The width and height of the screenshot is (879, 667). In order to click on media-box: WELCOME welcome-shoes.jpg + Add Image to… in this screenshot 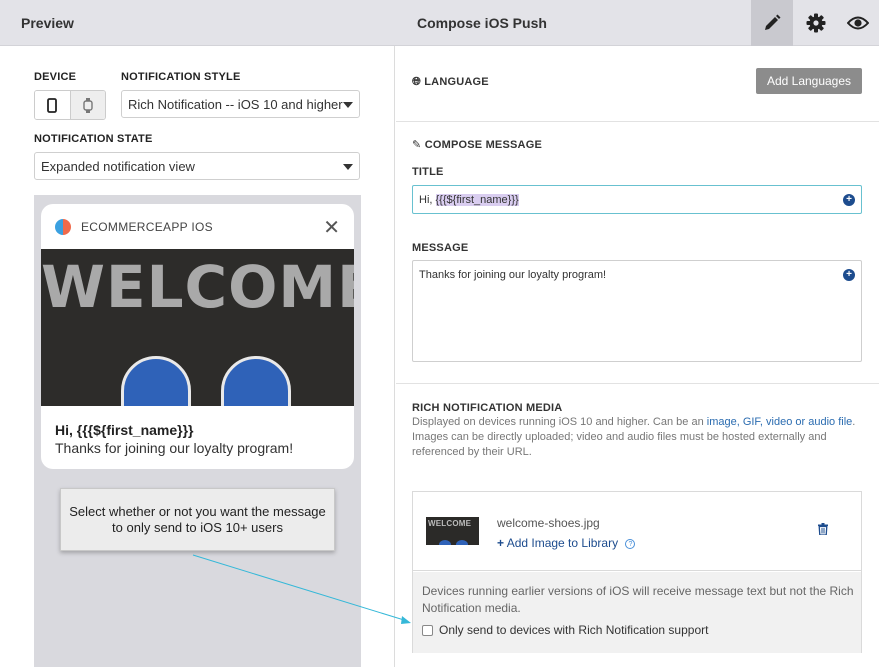, I will do `click(637, 572)`.